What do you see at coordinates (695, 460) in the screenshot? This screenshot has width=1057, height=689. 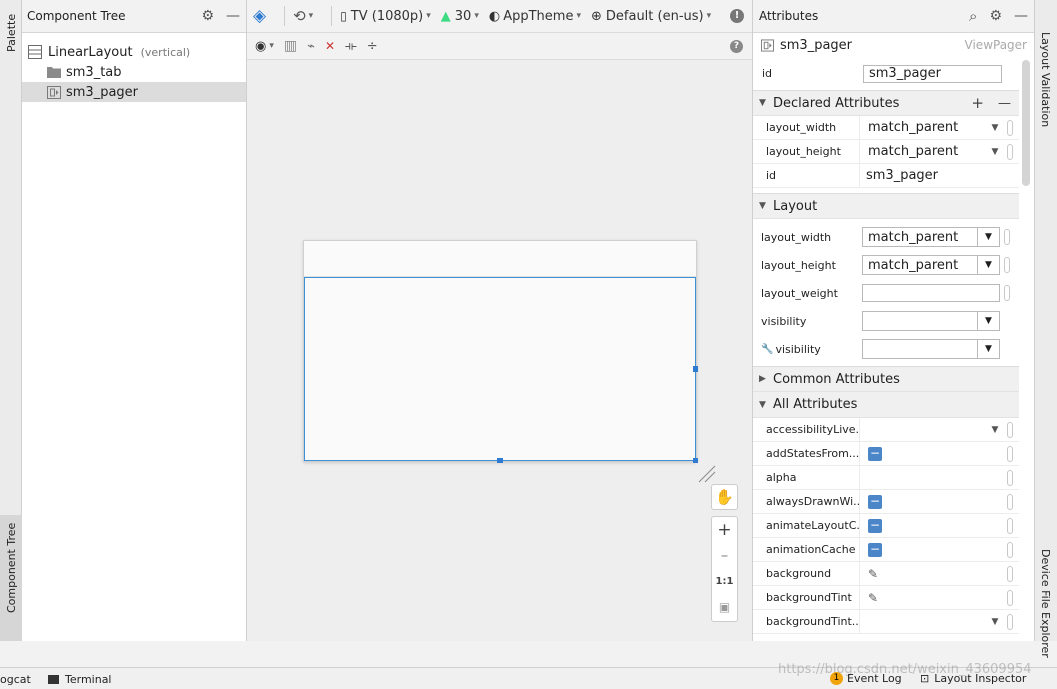 I see `resize-handle-corner` at bounding box center [695, 460].